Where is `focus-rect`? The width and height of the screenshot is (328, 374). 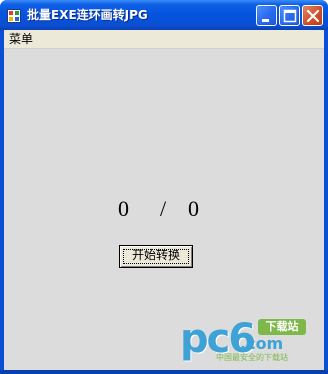
focus-rect is located at coordinates (156, 256).